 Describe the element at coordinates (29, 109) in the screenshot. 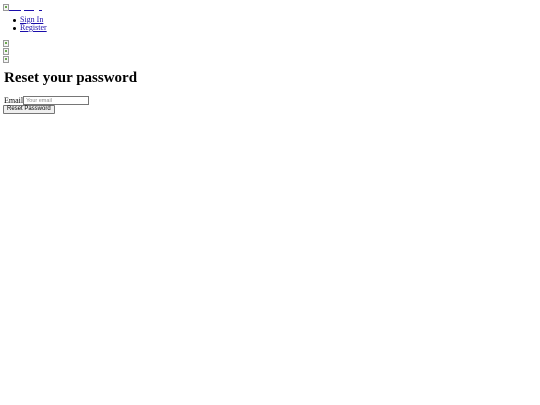

I see `reset-password-button: Reset Password` at that location.